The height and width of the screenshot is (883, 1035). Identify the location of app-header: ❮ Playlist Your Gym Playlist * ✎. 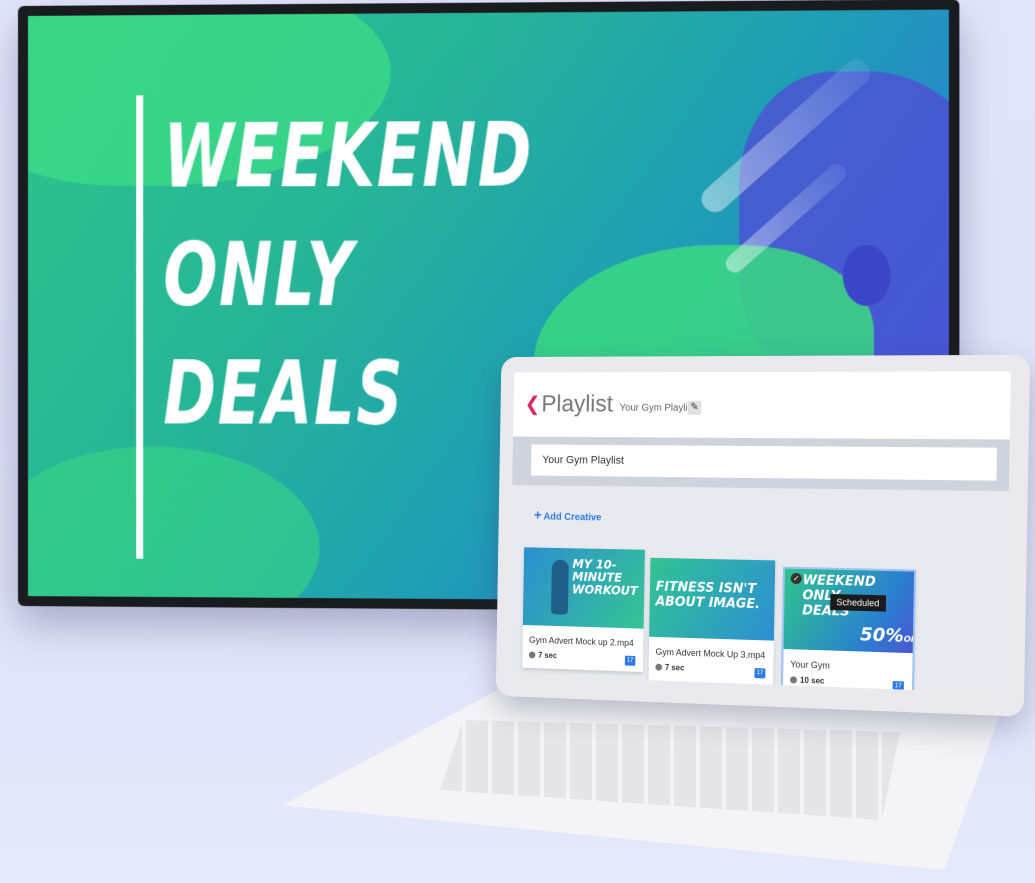
(762, 405).